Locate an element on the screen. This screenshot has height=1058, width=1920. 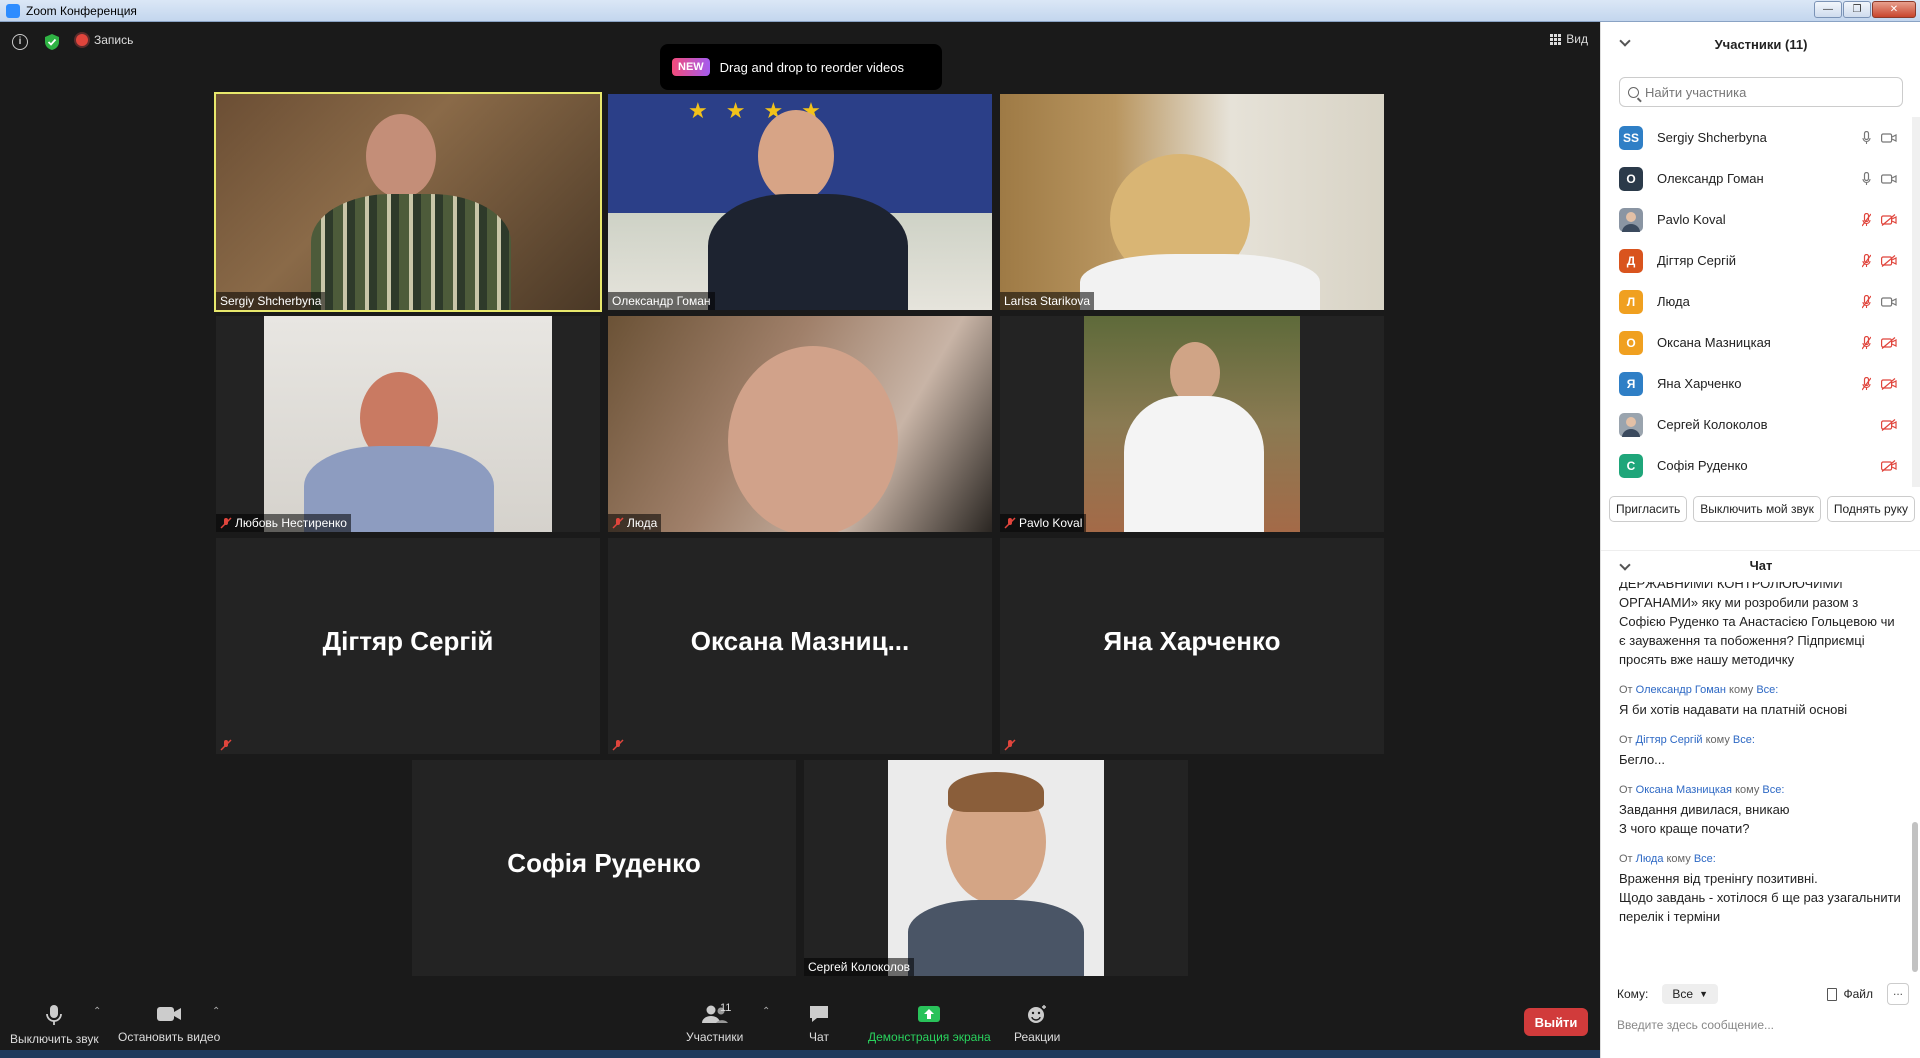
participant-name: Дігтяр Сергій is located at coordinates (1697, 260).